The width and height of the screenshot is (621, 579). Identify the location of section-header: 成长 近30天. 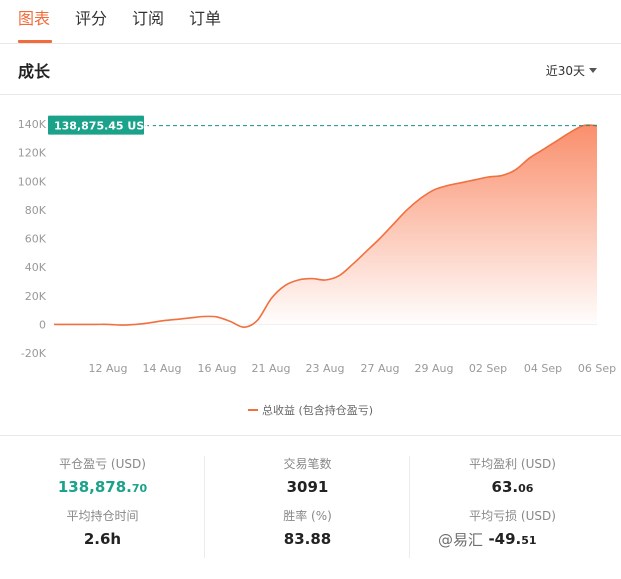
(310, 69).